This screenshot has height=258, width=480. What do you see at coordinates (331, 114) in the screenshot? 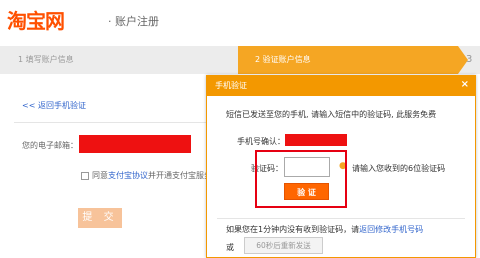
I see `sms-sent-info: 短信已发送至您的手机, 请输入短信中的验证码, 此服务免费` at bounding box center [331, 114].